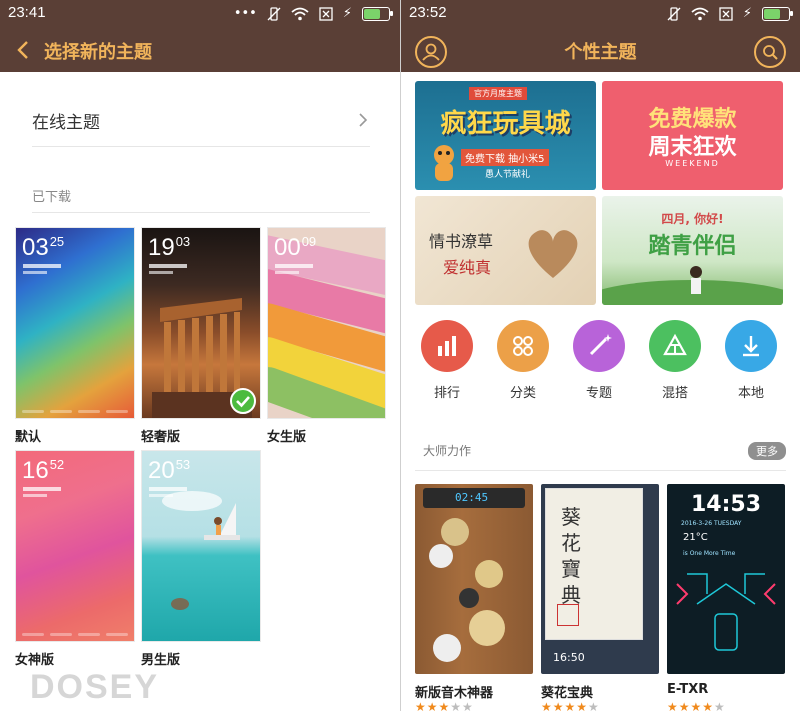 The image size is (800, 711). Describe the element at coordinates (287, 437) in the screenshot. I see `theme-name: 女生版` at that location.